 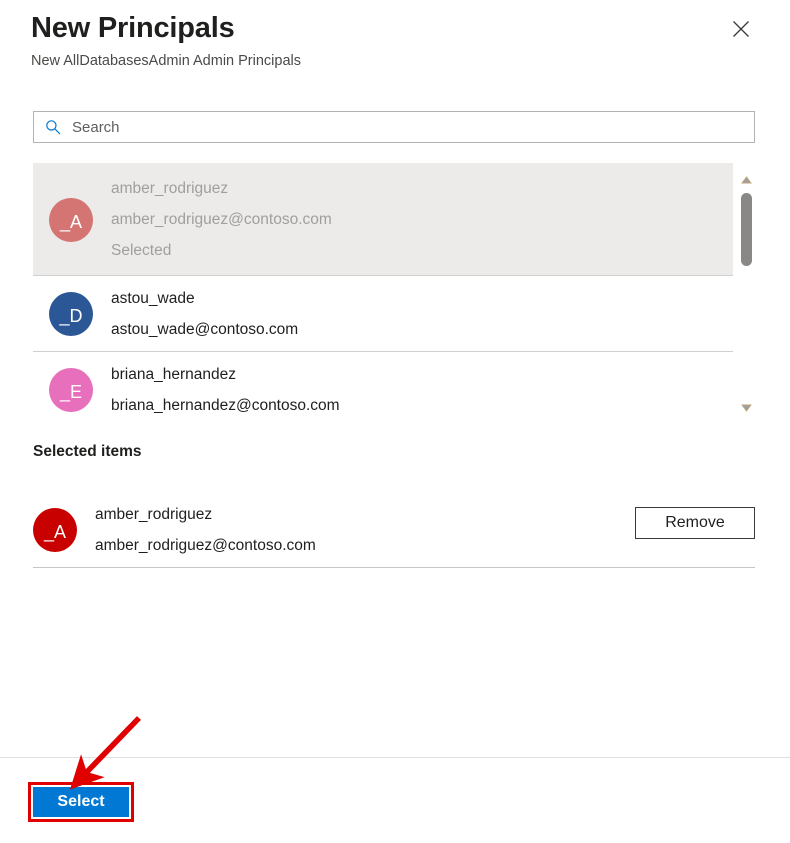 I want to click on avatar: _E, so click(x=71, y=390).